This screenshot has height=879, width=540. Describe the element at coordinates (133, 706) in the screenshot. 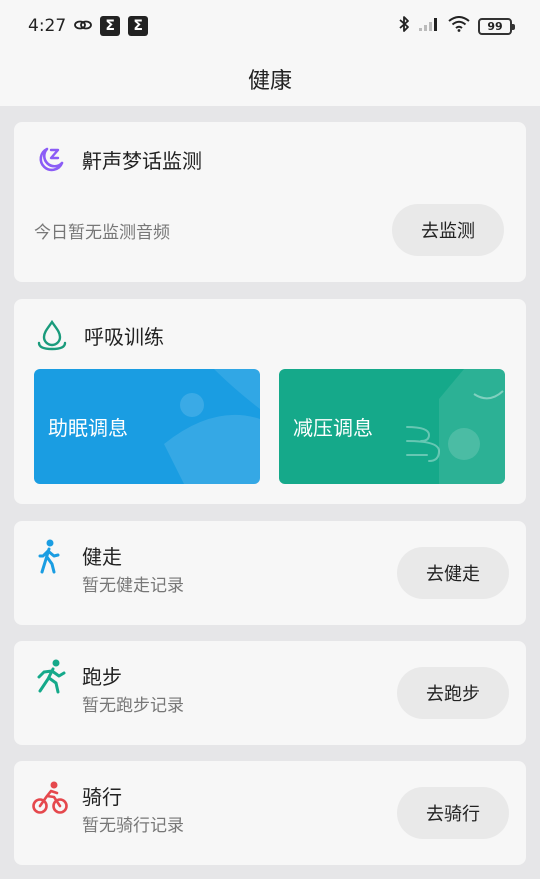

I see `running-status: 暂无跑步记录` at that location.